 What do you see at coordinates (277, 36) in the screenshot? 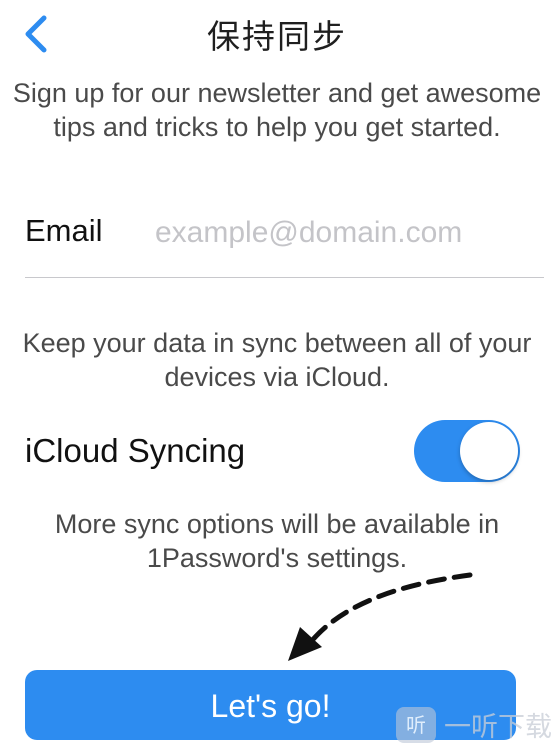
I see `page-title: 保持同步` at bounding box center [277, 36].